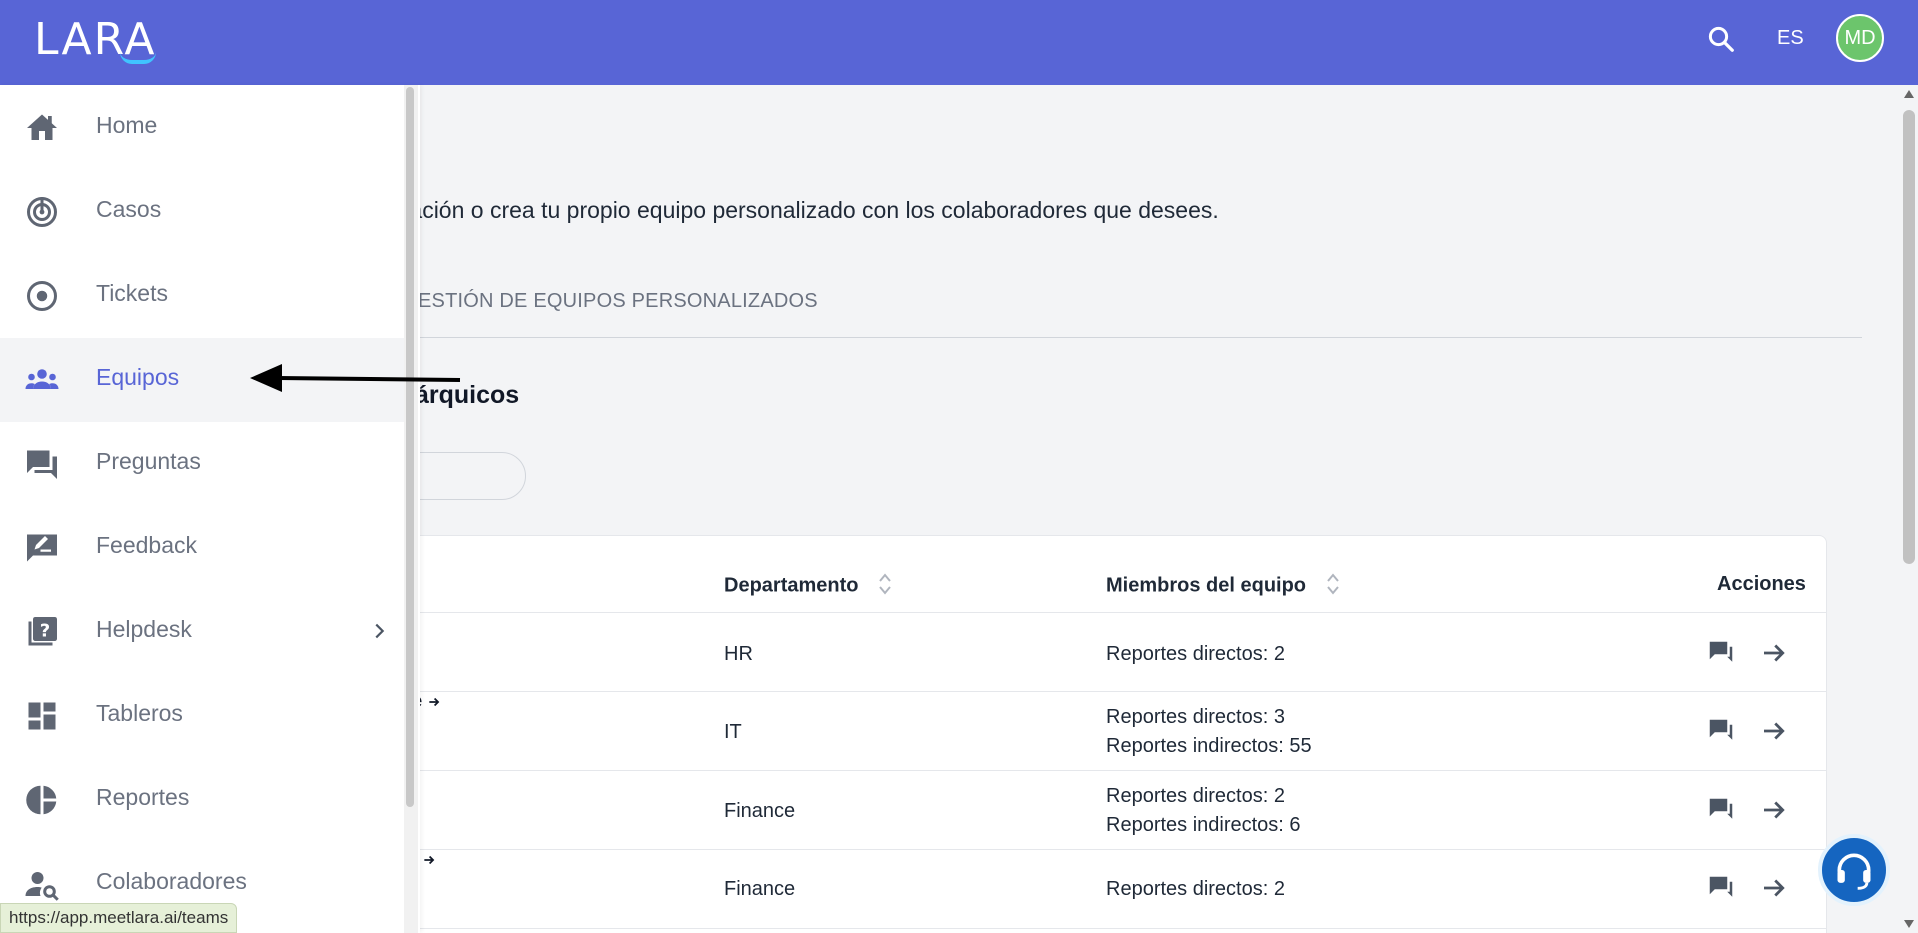 This screenshot has height=933, width=1918. What do you see at coordinates (410, 447) in the screenshot?
I see `sidebar-scrollbar-thumb` at bounding box center [410, 447].